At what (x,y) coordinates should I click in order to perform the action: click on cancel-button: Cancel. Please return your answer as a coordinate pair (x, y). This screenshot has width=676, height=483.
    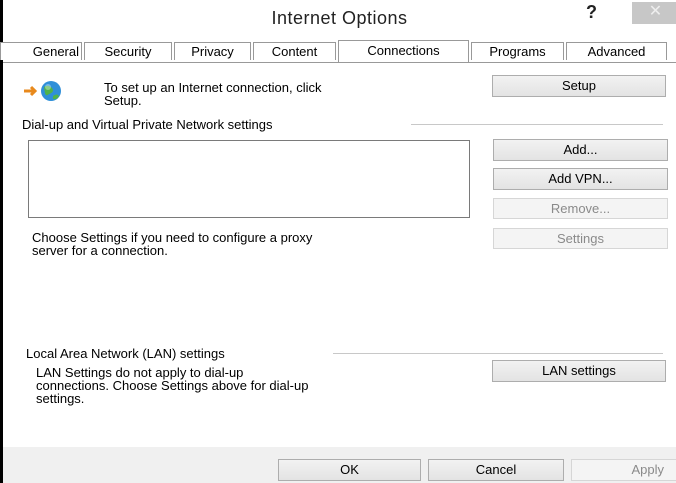
    Looking at the image, I should click on (496, 470).